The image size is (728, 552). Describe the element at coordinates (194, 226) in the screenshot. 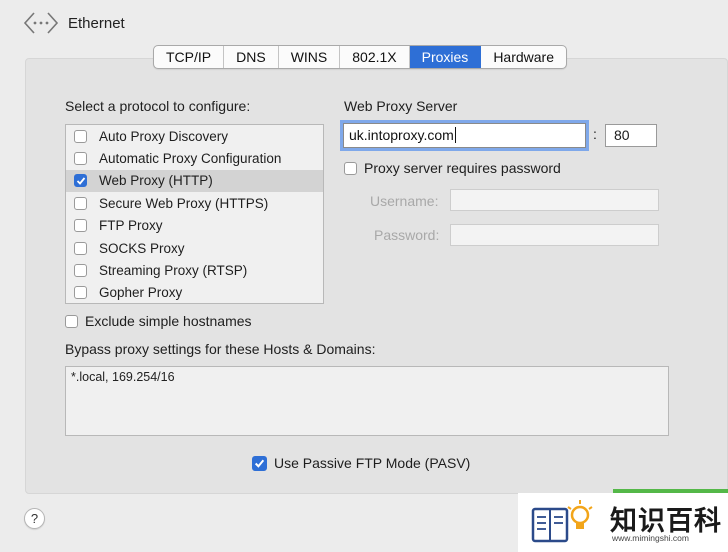

I see `list-item: FTP Proxy` at that location.